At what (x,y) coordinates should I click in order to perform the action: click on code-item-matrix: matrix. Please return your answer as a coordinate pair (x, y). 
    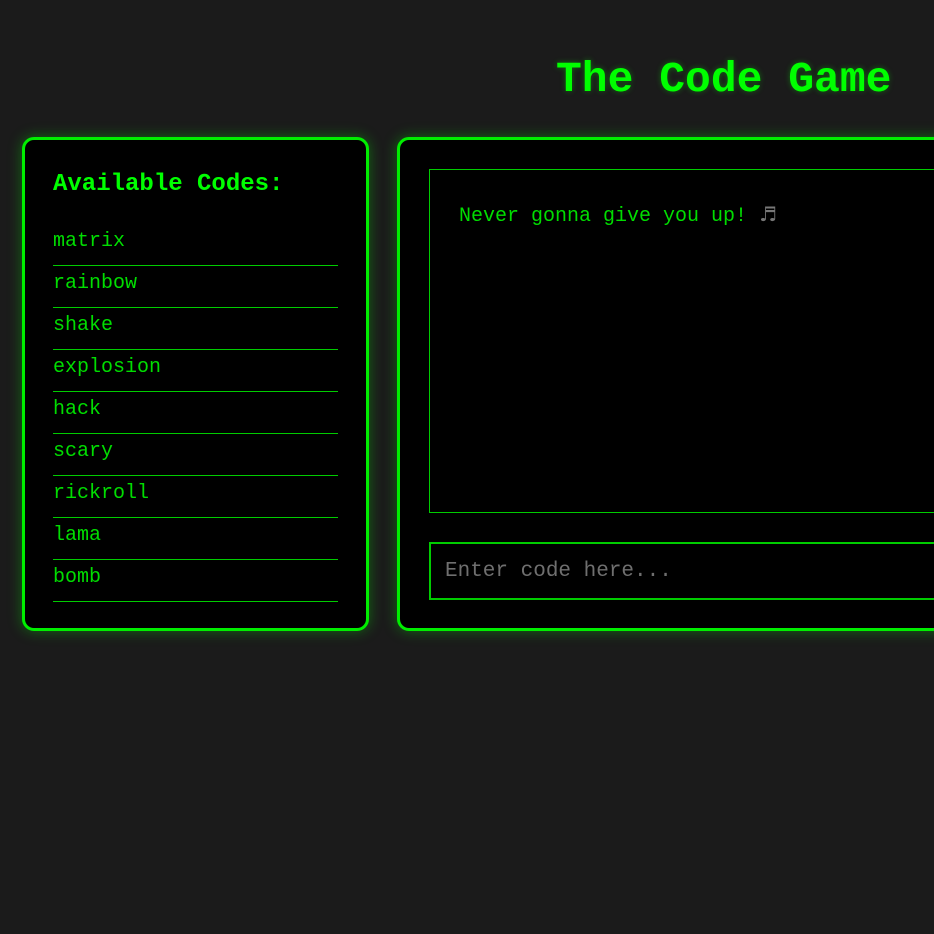
    Looking at the image, I should click on (195, 245).